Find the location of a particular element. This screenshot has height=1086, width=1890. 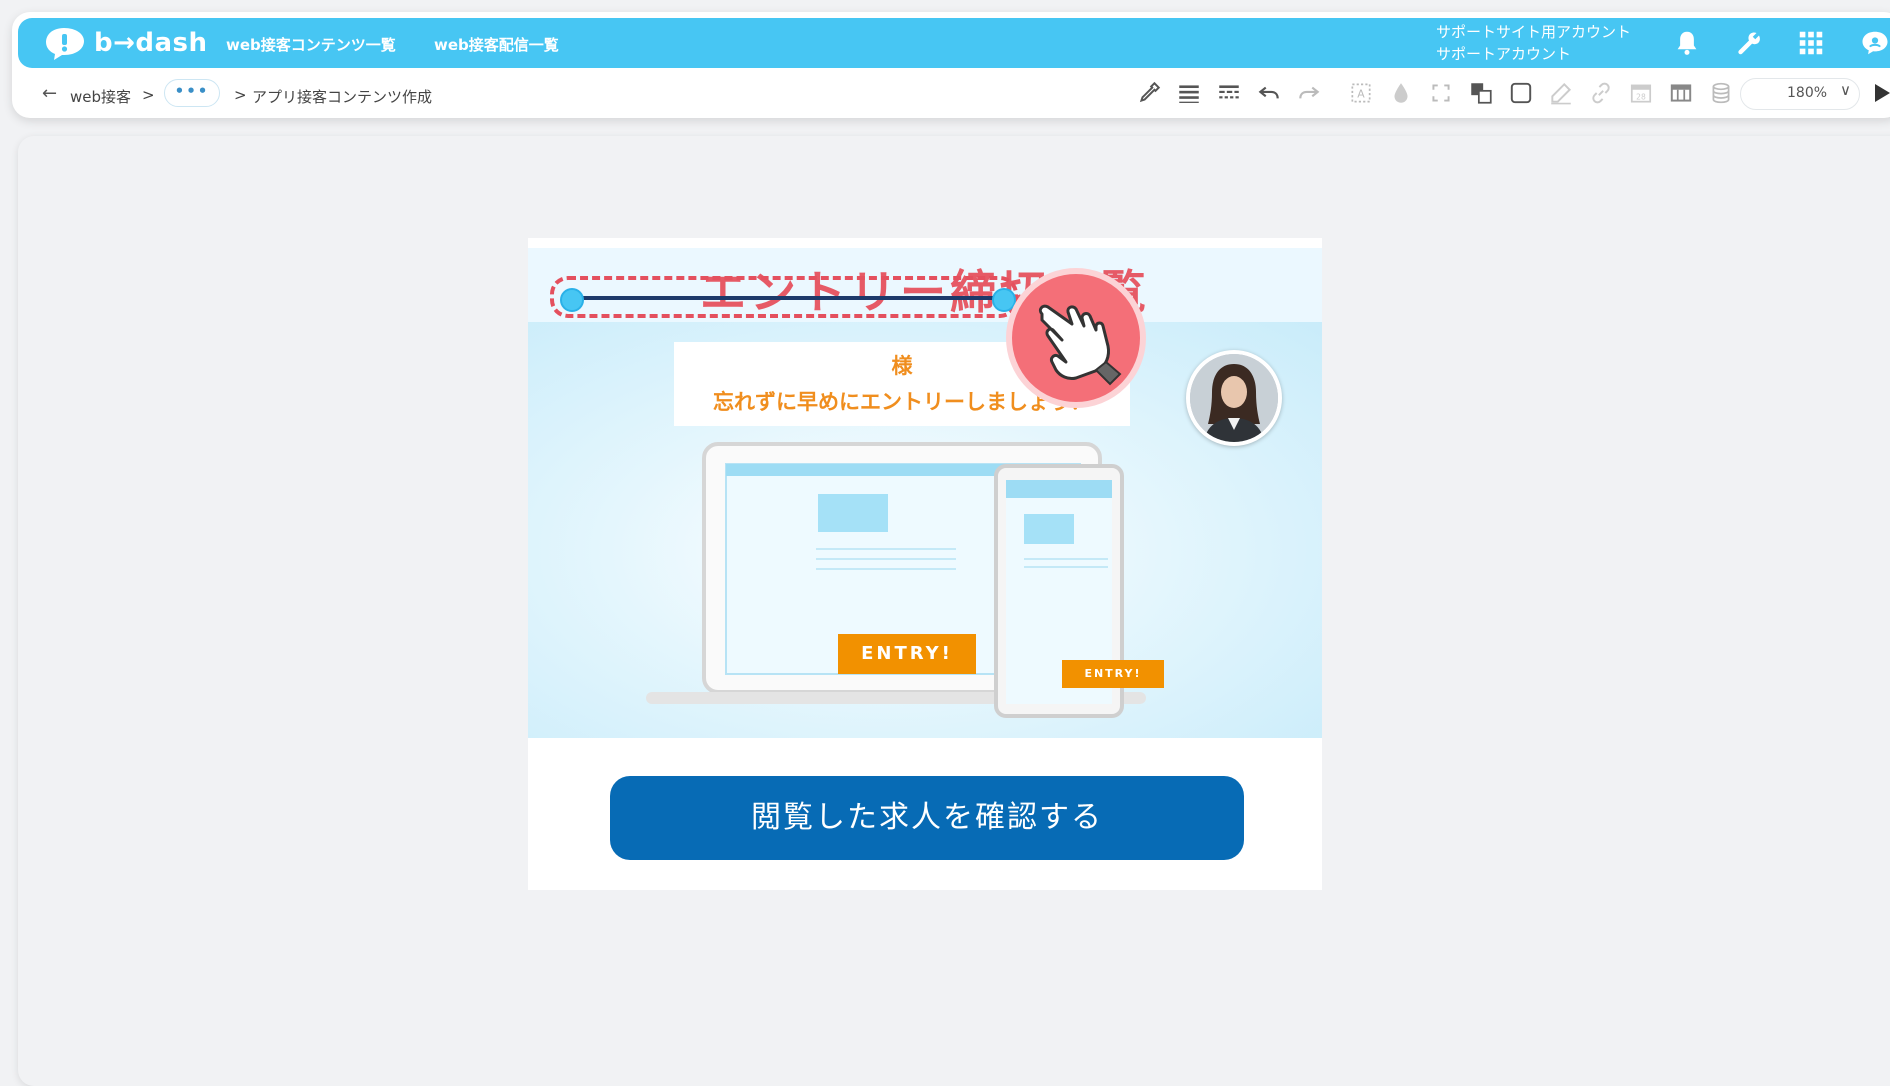

slider-track is located at coordinates (790, 298).